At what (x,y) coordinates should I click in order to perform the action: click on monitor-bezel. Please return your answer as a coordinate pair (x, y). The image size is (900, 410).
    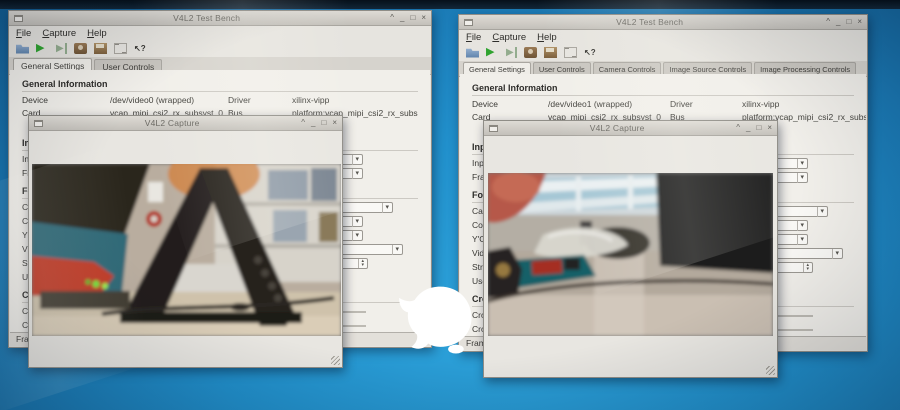
    Looking at the image, I should click on (450, 4).